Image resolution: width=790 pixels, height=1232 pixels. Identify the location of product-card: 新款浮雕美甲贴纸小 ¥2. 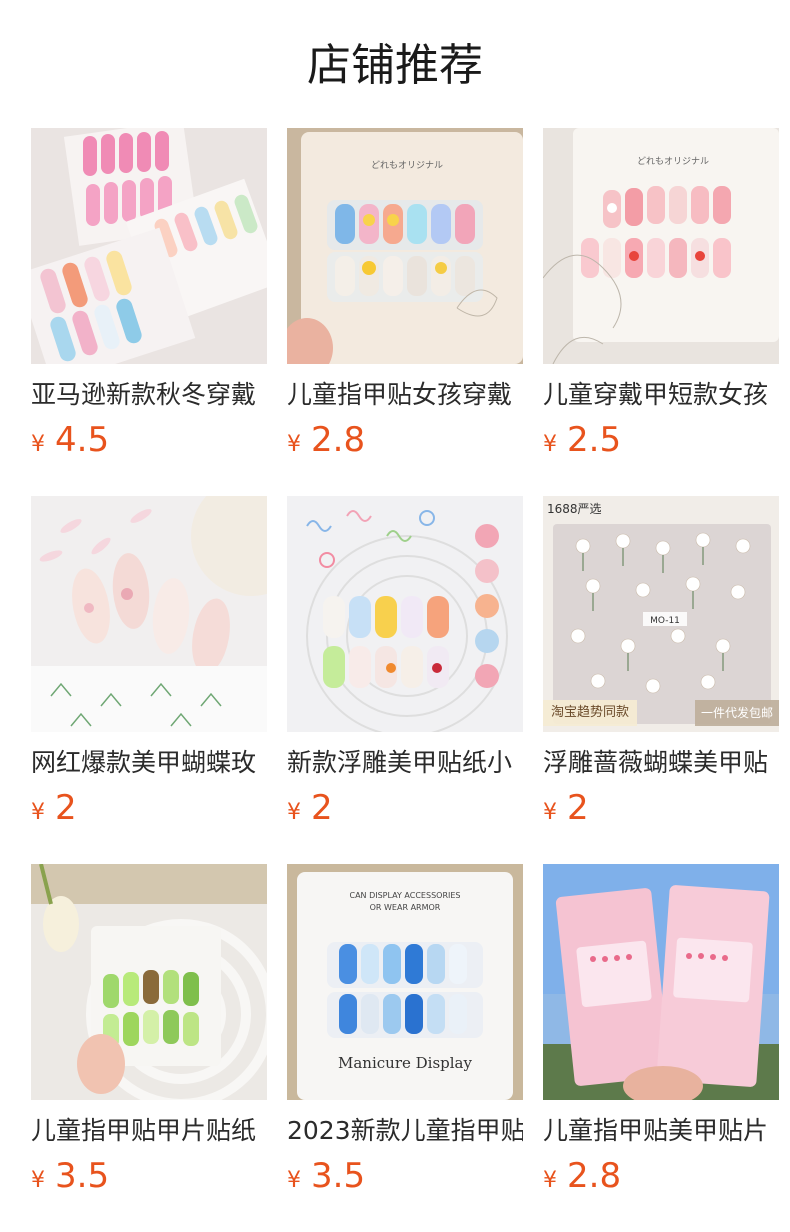
(405, 680).